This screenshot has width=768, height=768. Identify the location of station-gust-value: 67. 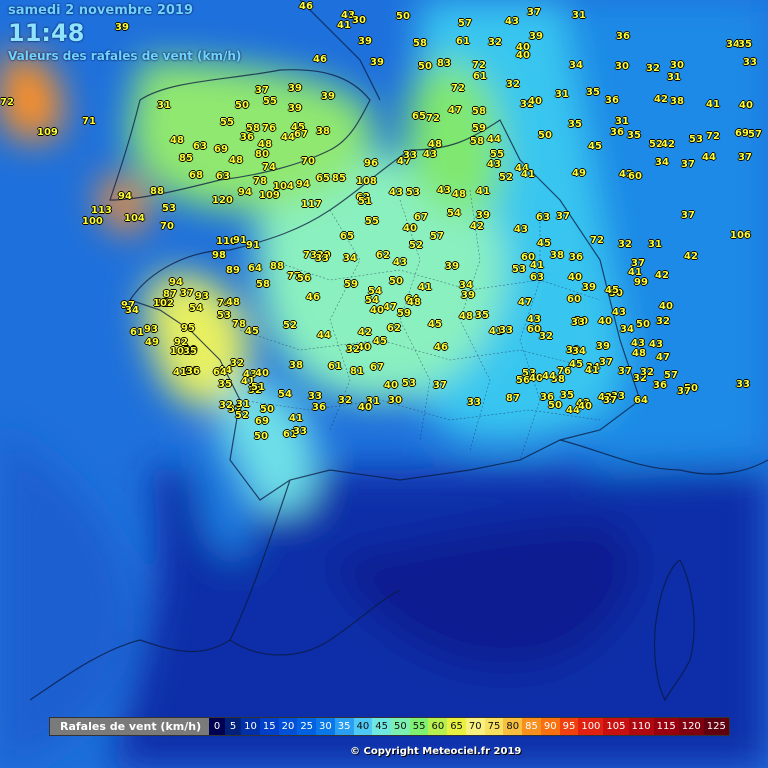
(421, 217).